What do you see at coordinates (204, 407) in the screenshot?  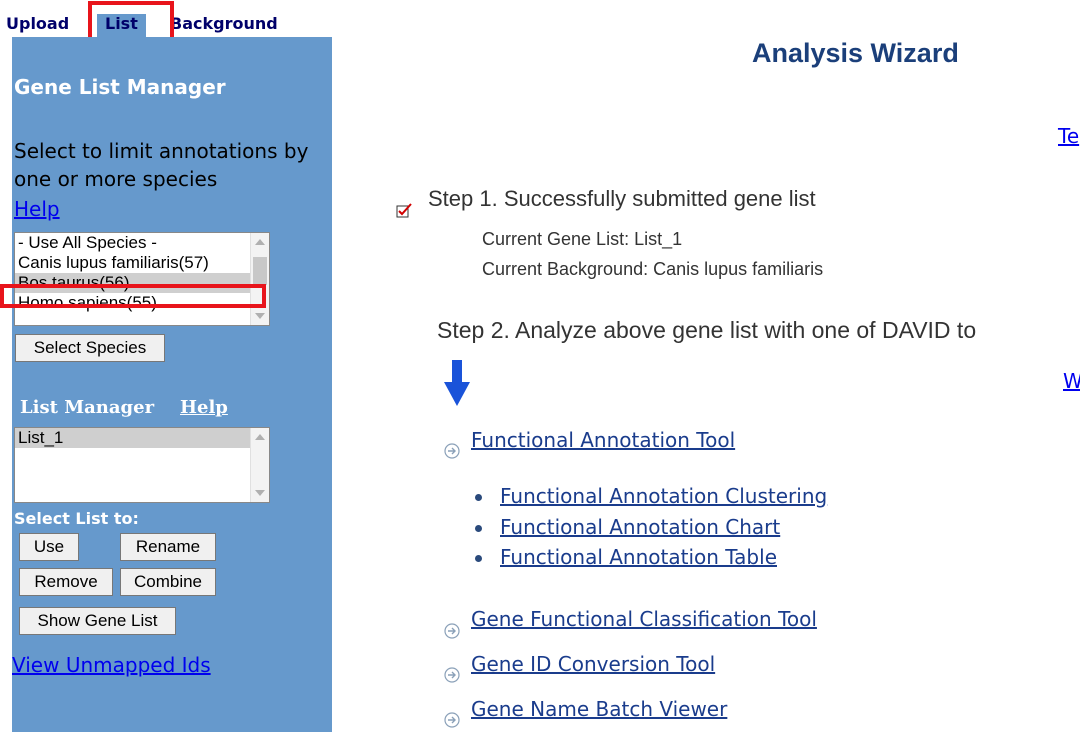 I see `list-manager-help-link: Help` at bounding box center [204, 407].